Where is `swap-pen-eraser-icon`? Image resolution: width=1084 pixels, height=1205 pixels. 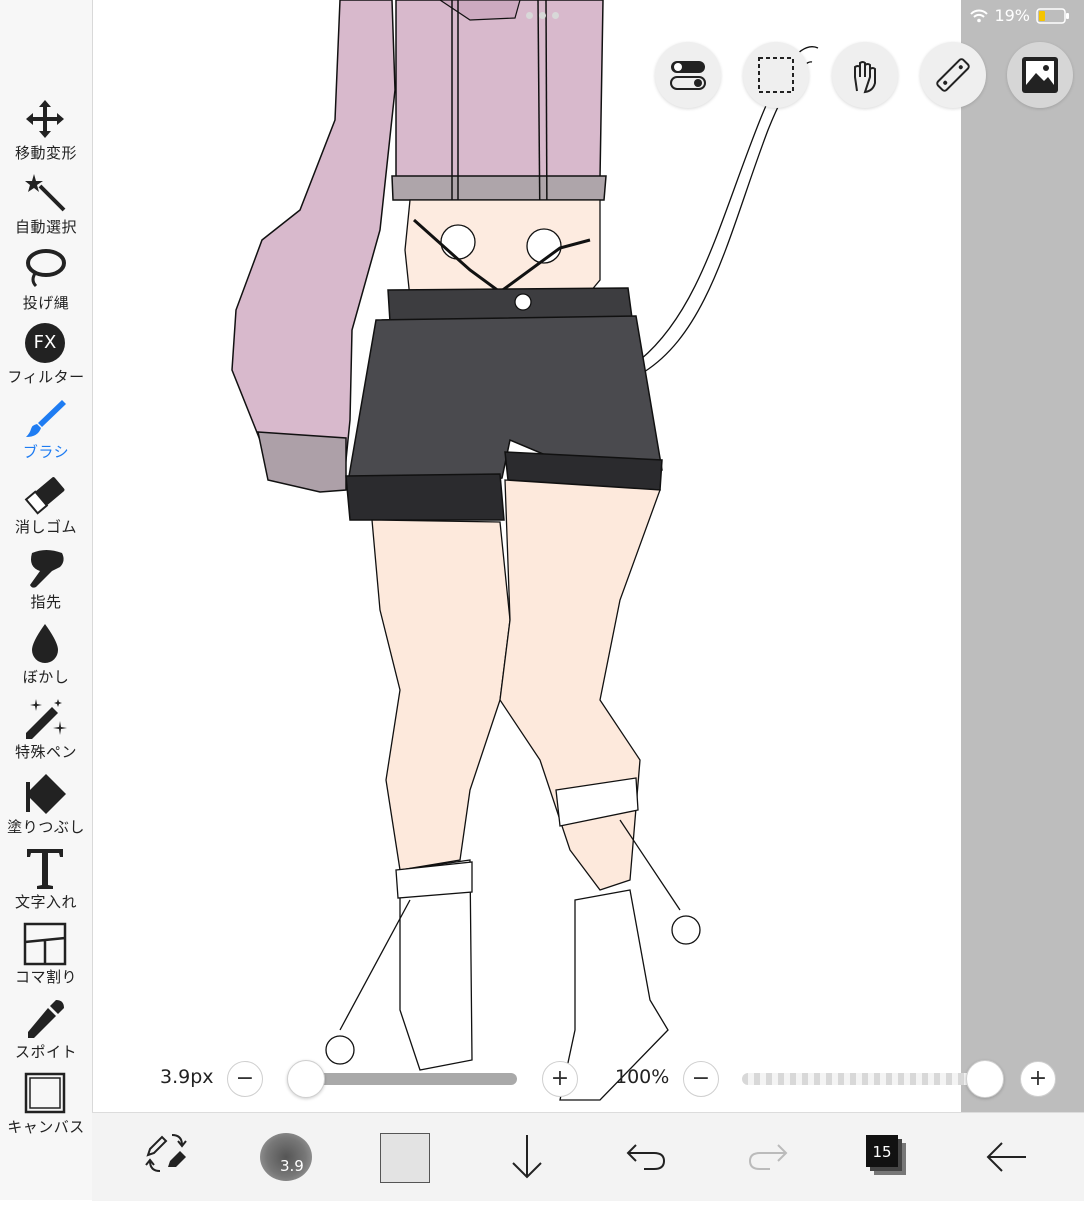 swap-pen-eraser-icon is located at coordinates (166, 1153).